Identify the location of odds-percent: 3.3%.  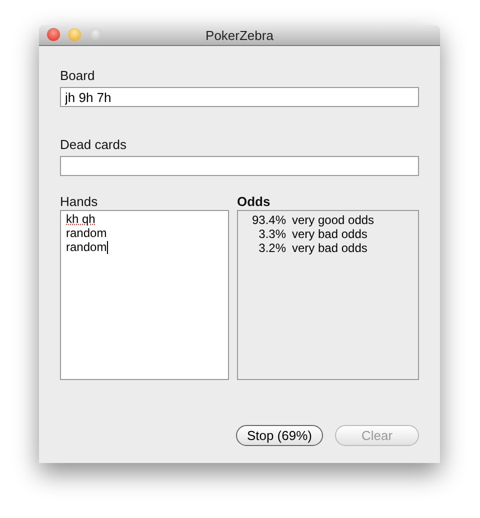
(272, 234).